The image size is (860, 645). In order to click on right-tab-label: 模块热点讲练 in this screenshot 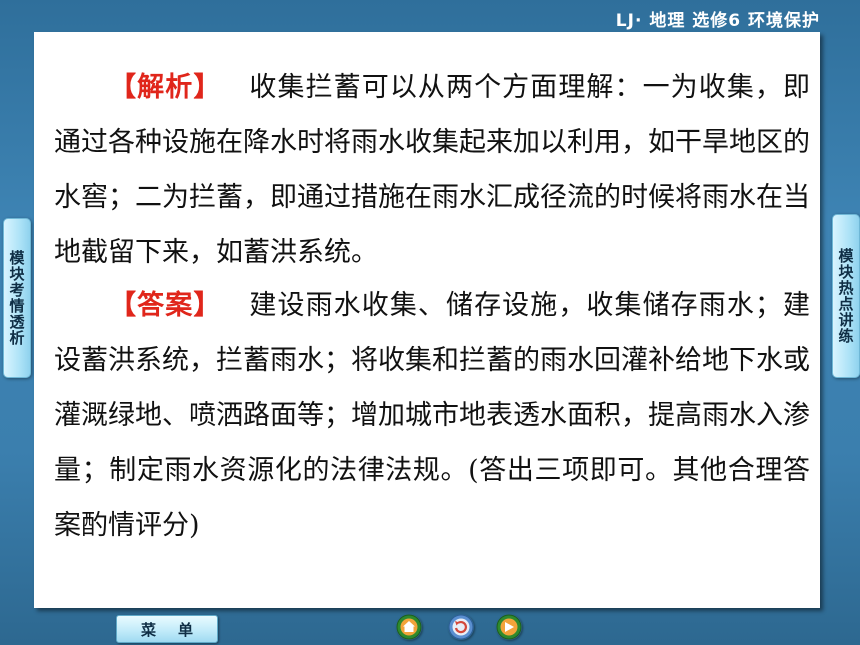, I will do `click(845, 296)`.